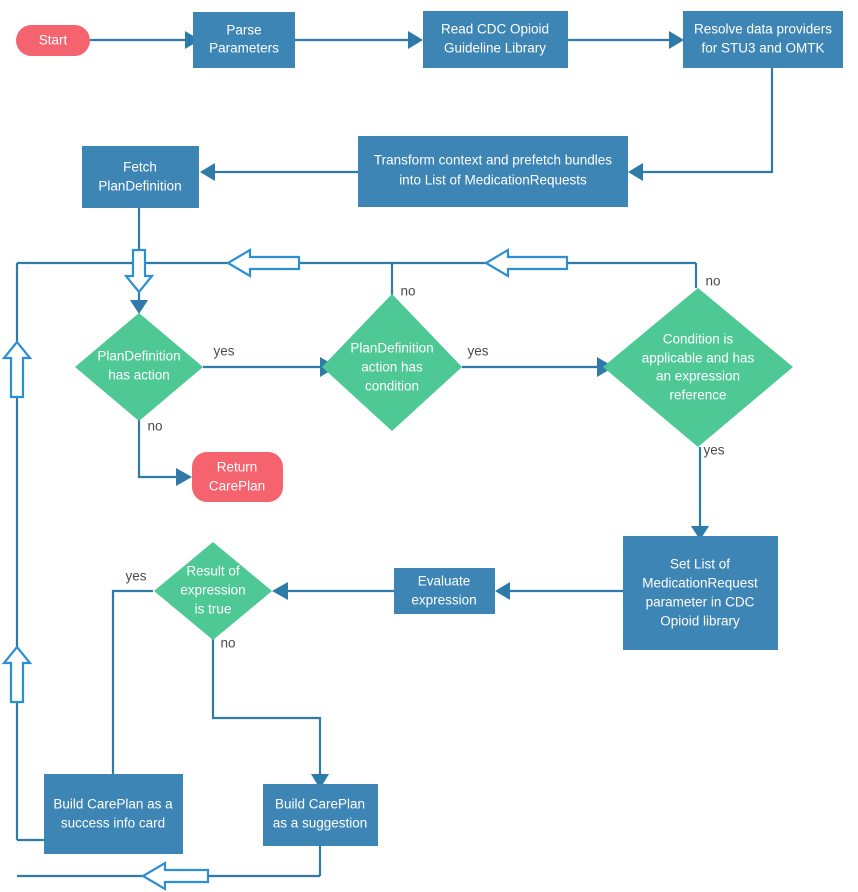 The height and width of the screenshot is (892, 858). Describe the element at coordinates (243, 30) in the screenshot. I see `parse-parameters-label-line1: Parse` at that location.